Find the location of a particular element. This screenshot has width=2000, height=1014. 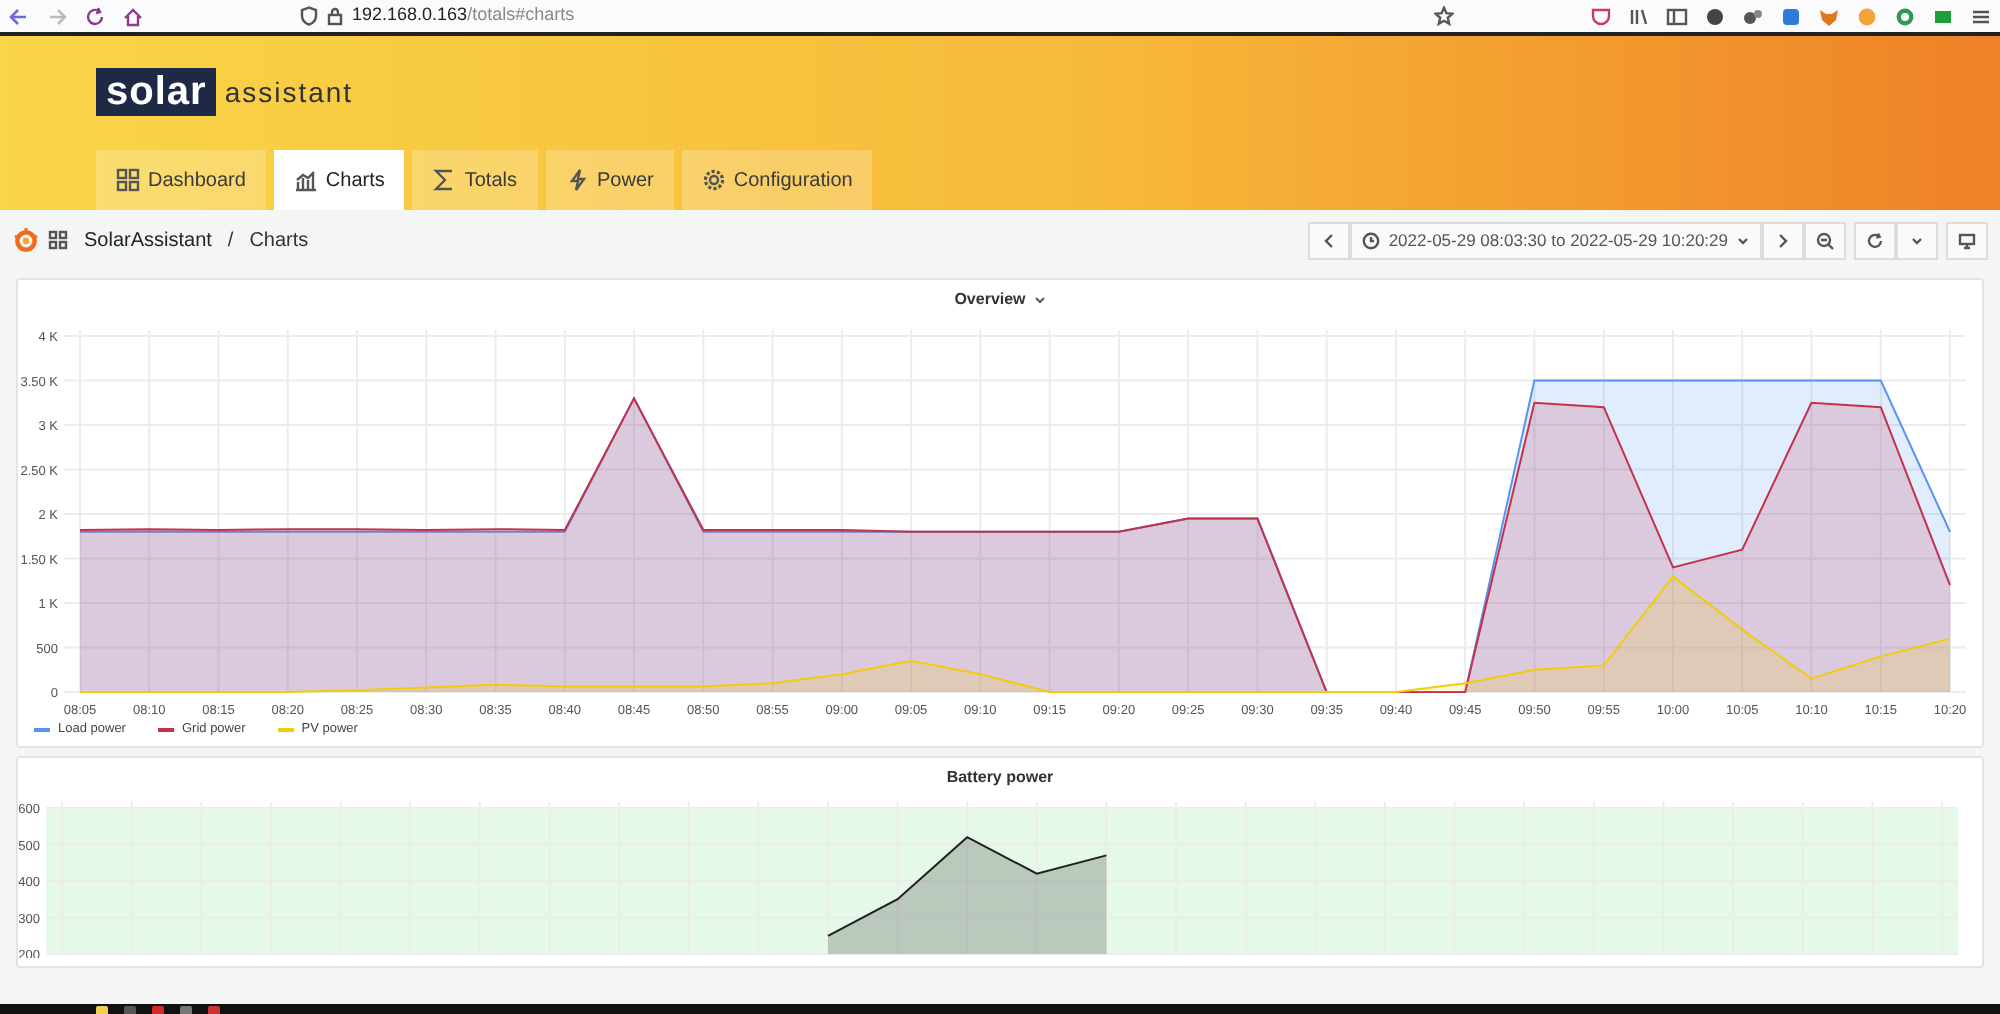

chart-icon is located at coordinates (305, 180).